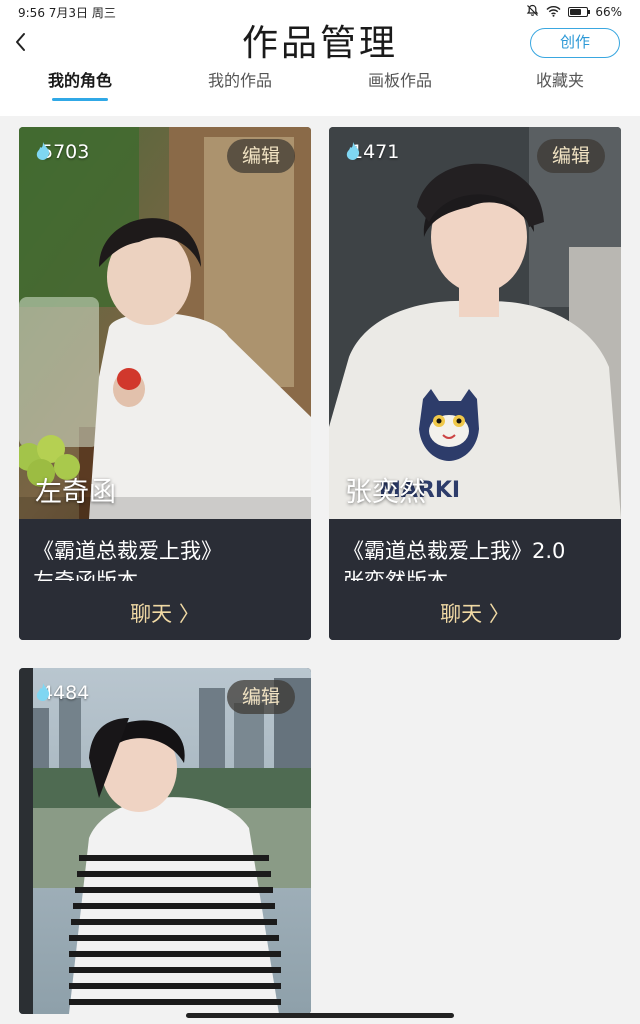 This screenshot has height=1024, width=640. I want to click on heat-count: 5703, so click(62, 152).